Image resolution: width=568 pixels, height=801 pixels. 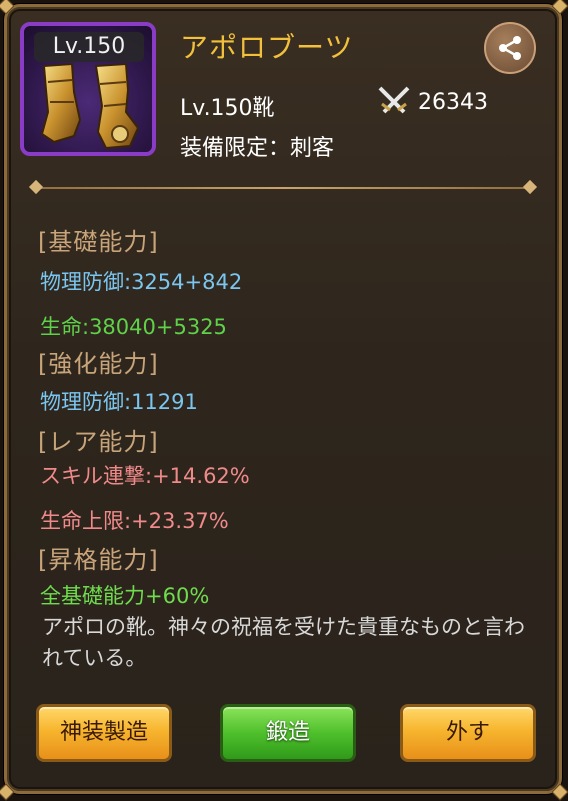 I want to click on ascend-stat-all-base: 全基礎能力+60%, so click(x=125, y=596).